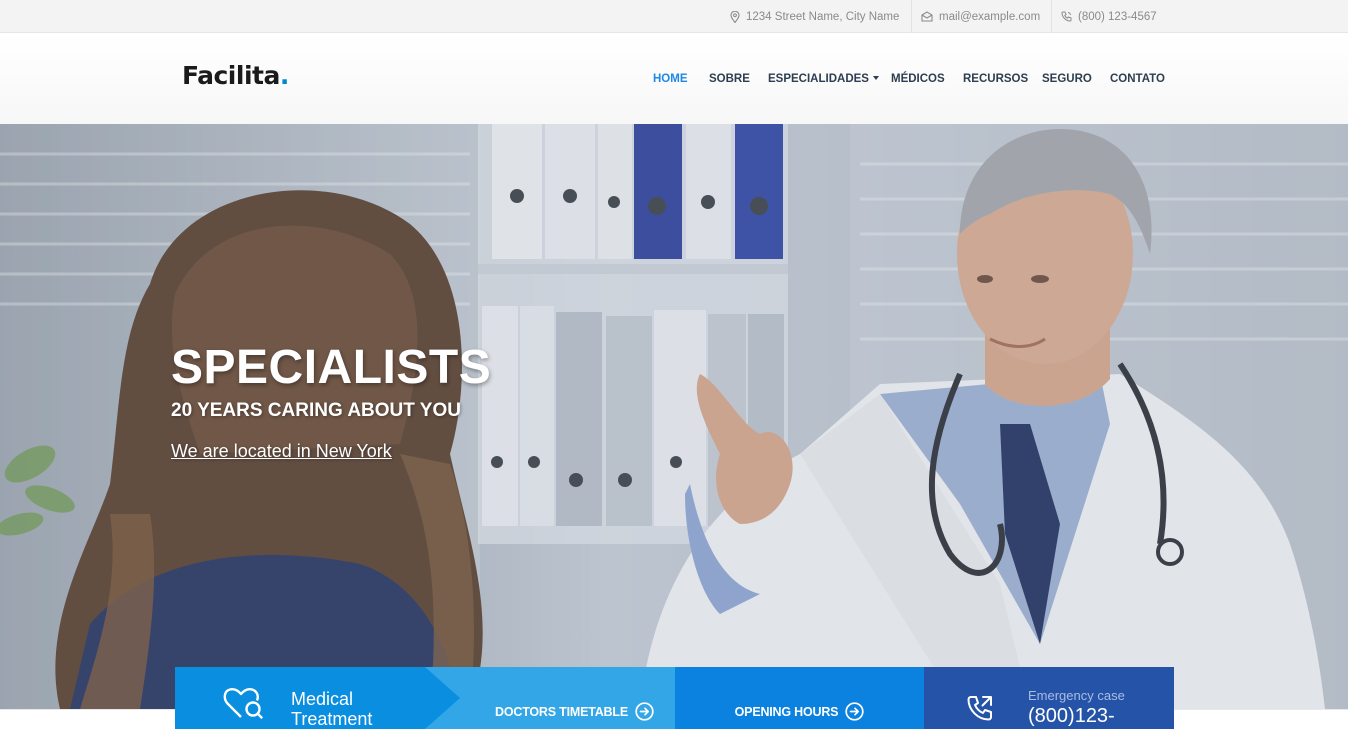 The image size is (1348, 729). I want to click on caret-down-icon, so click(875, 78).